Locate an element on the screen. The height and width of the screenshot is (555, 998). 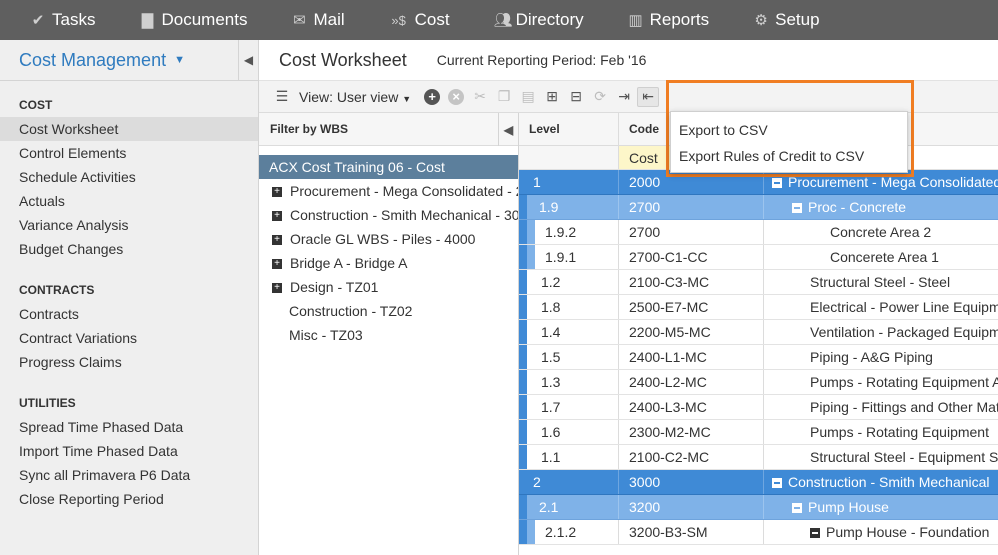
sidebar-item-contracts: Contracts is located at coordinates (129, 314).